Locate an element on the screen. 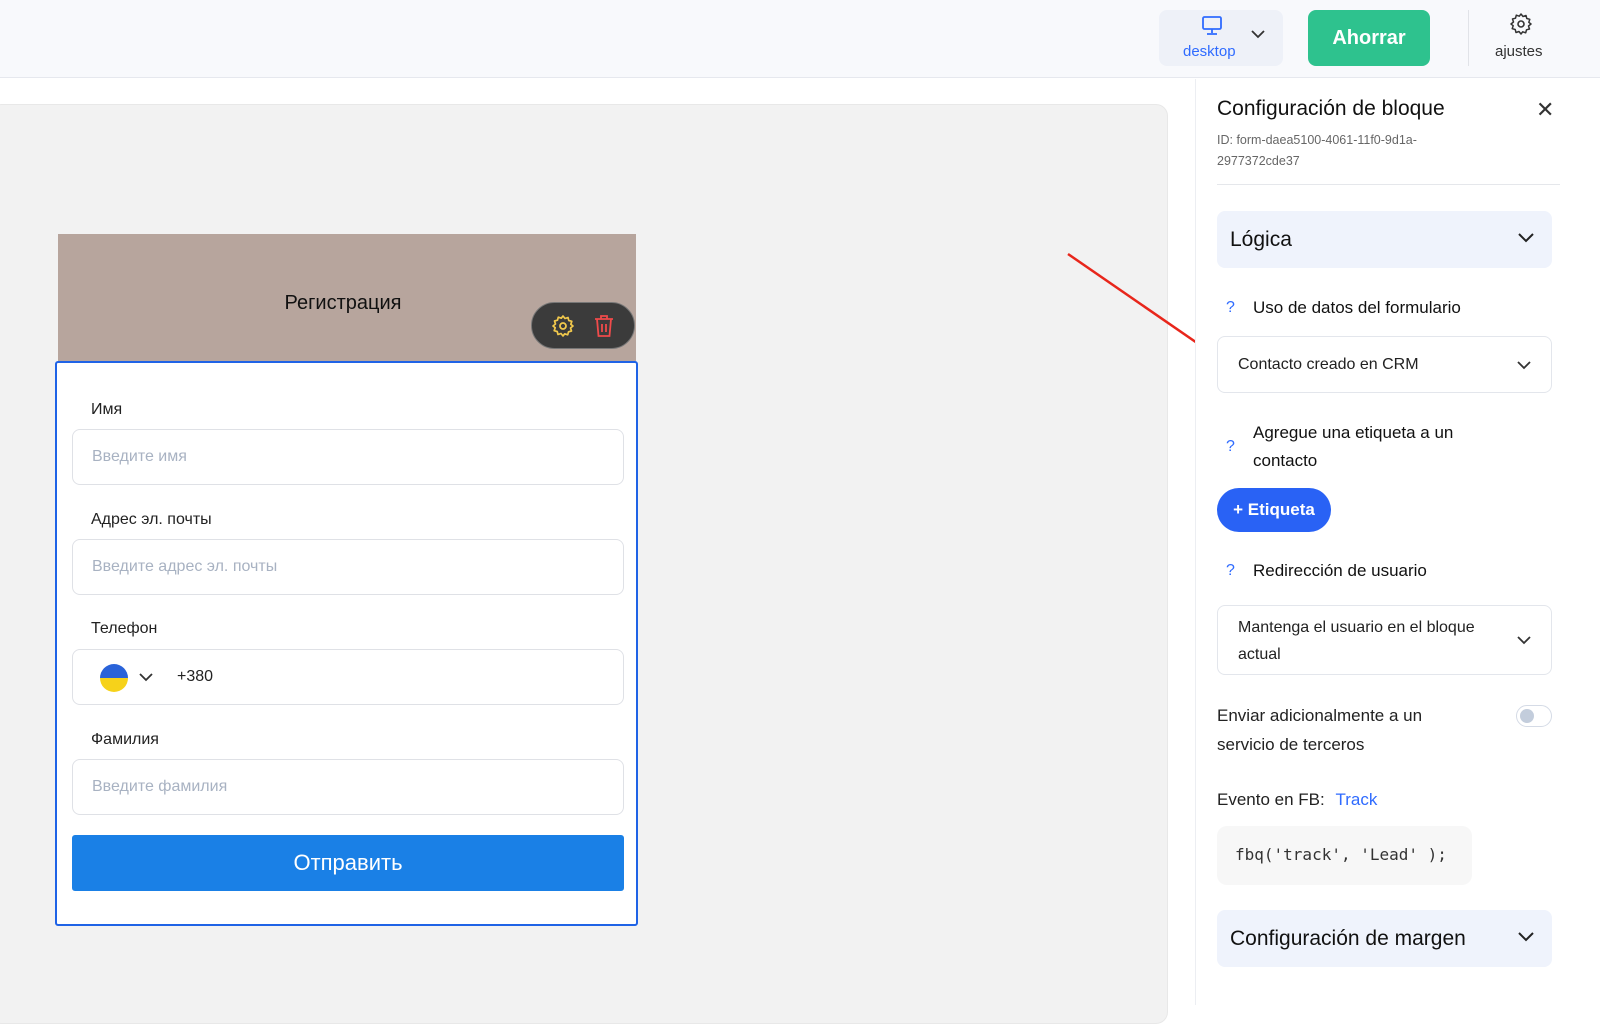  third-party-toggle is located at coordinates (1534, 716).